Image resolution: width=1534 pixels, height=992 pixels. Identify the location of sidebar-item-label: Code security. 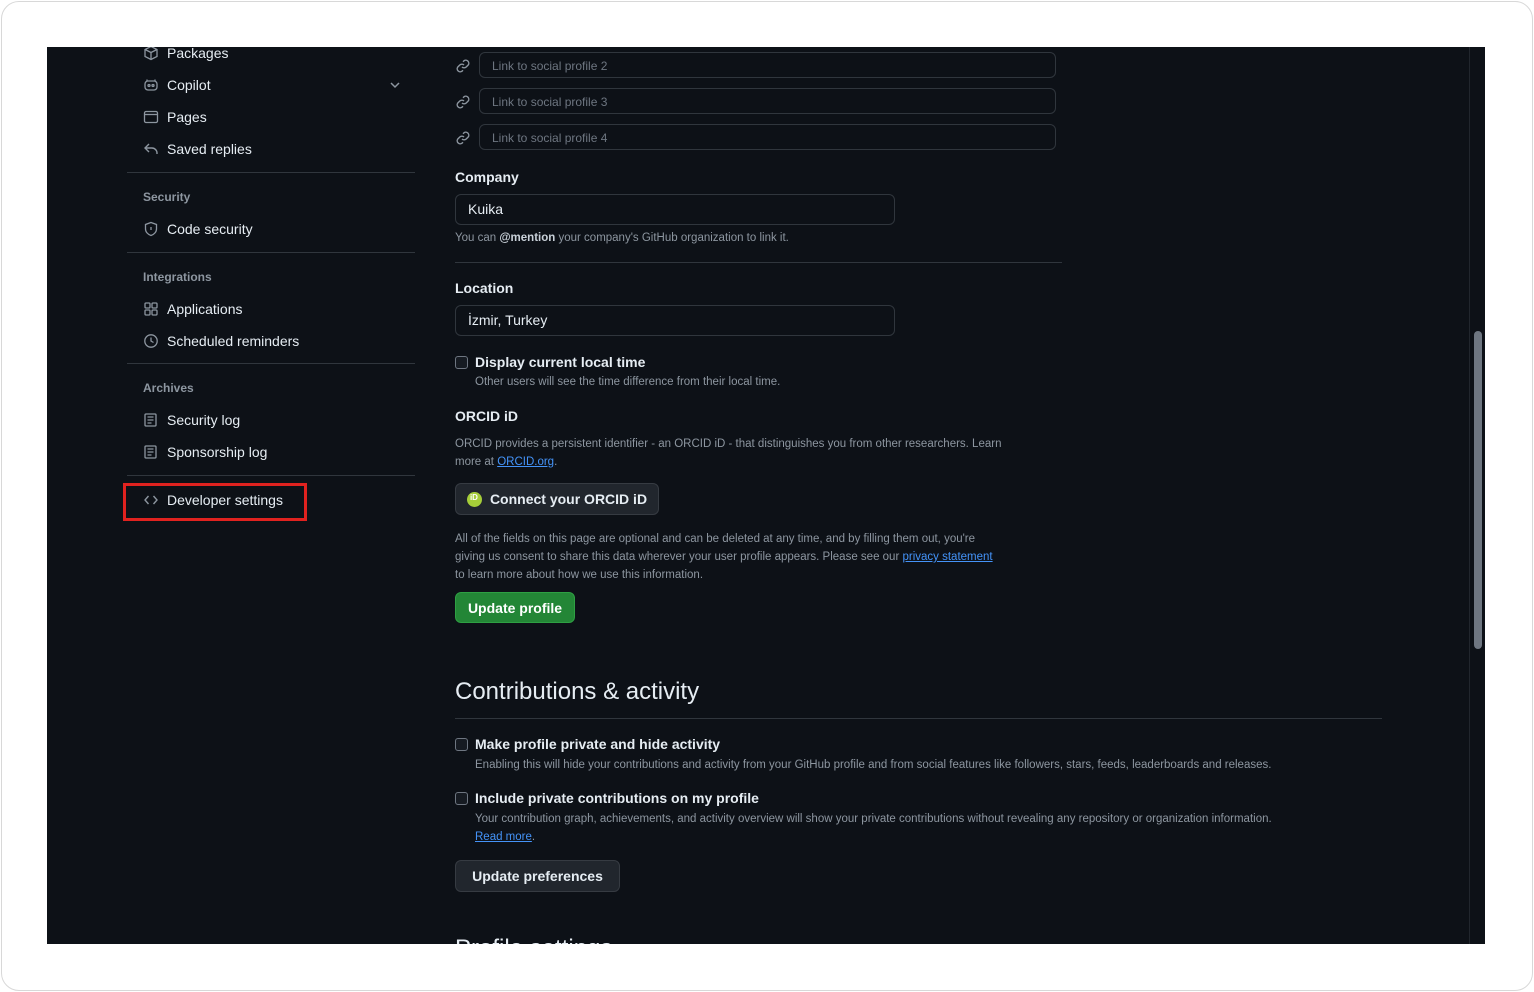
(210, 229).